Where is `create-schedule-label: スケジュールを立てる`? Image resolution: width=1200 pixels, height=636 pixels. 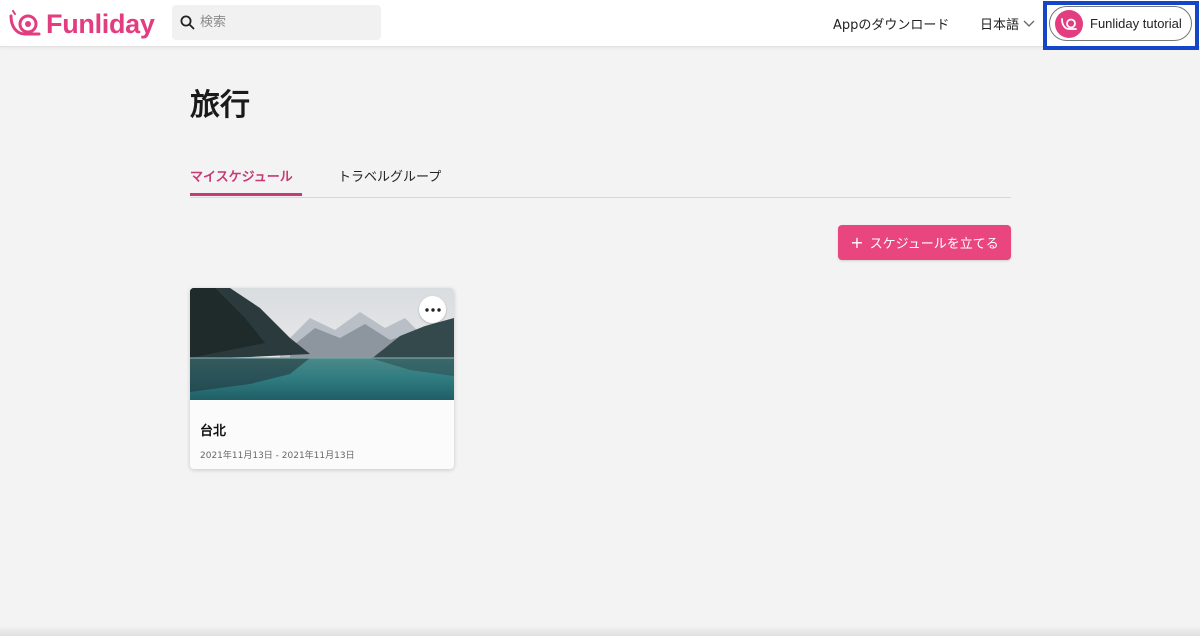
create-schedule-label: スケジュールを立てる is located at coordinates (934, 244).